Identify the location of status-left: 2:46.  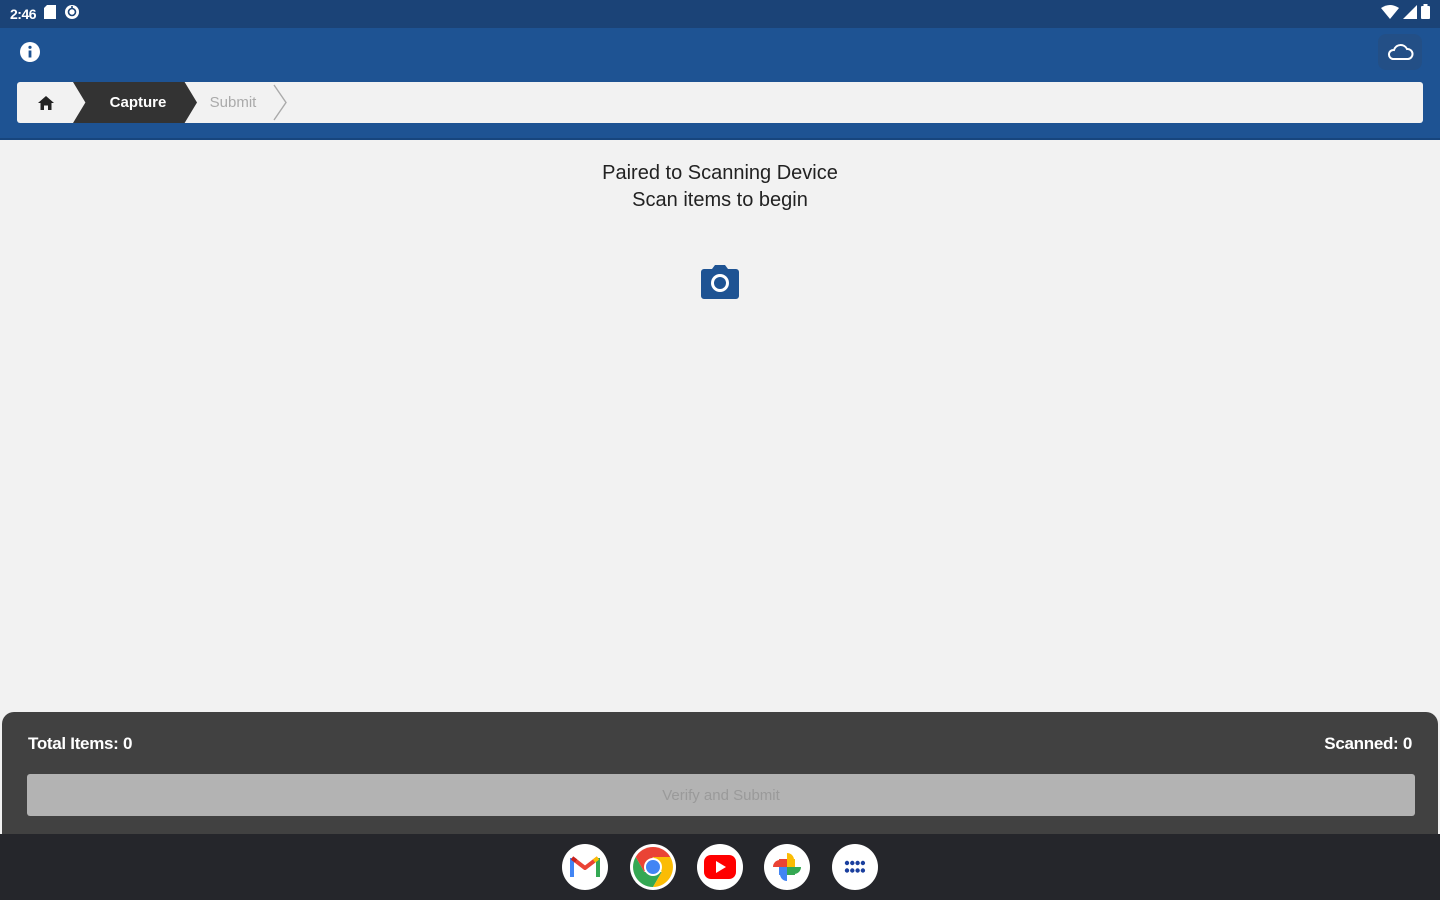
(45, 14).